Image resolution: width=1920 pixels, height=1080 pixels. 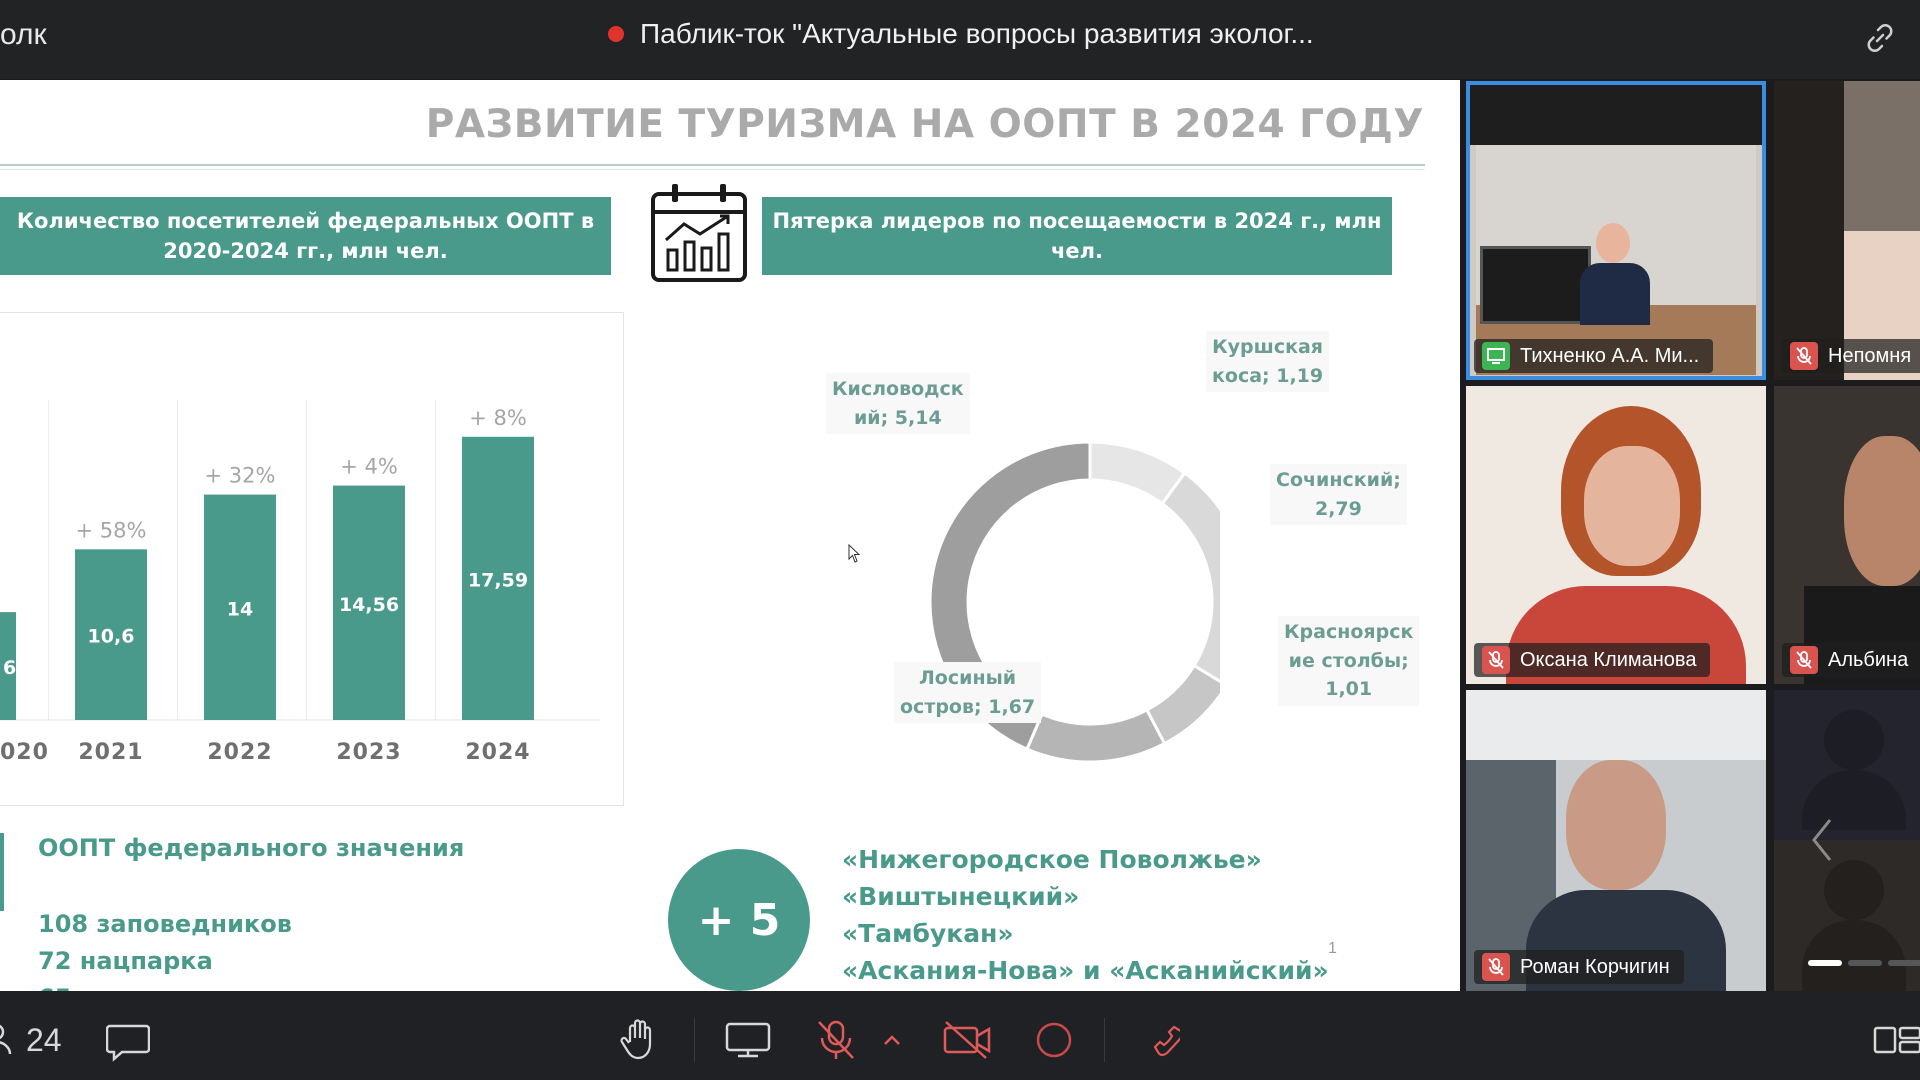 I want to click on raise-hand-icon, so click(x=640, y=1040).